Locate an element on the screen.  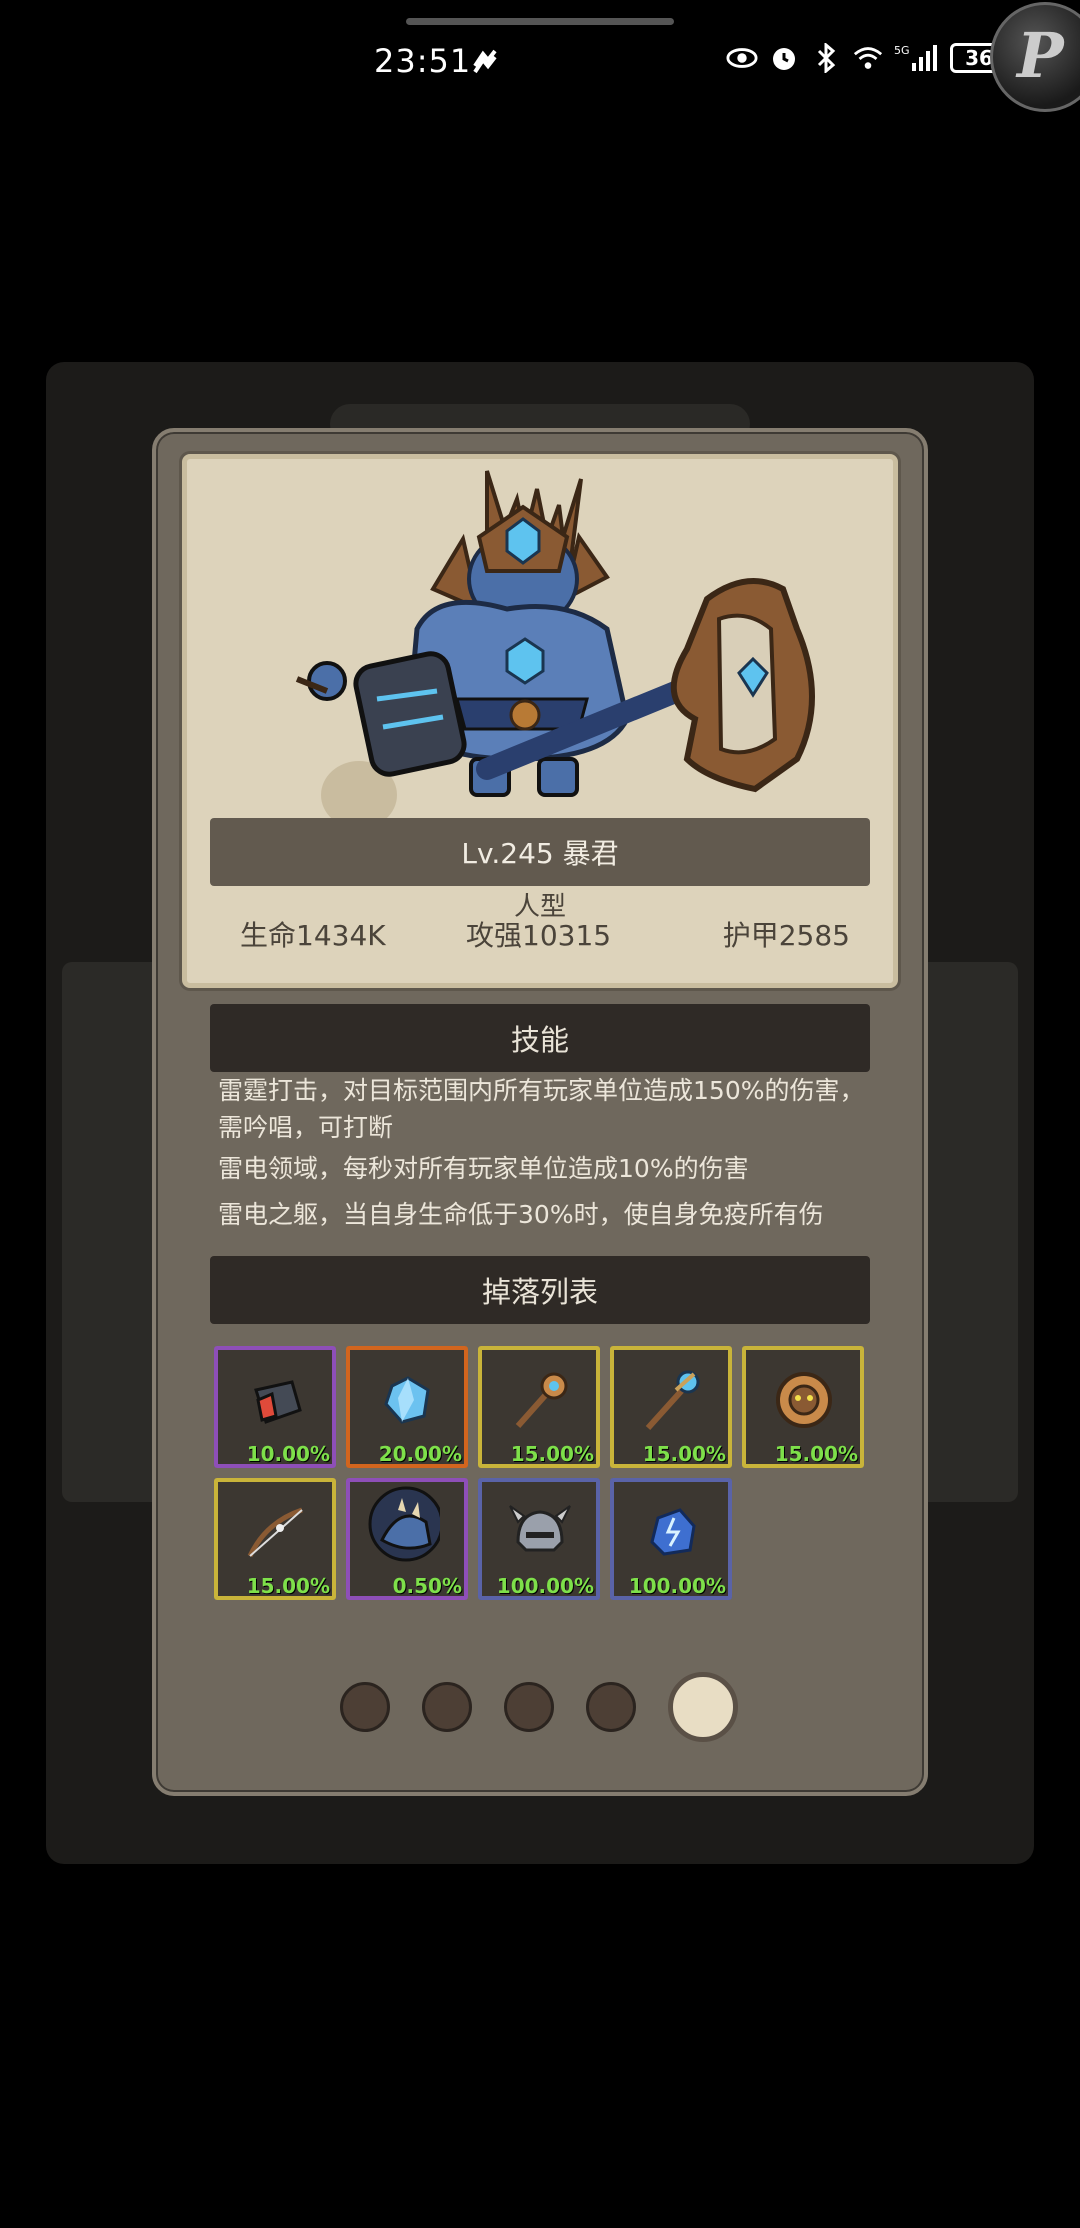
notch-indicator is located at coordinates (540, 21).